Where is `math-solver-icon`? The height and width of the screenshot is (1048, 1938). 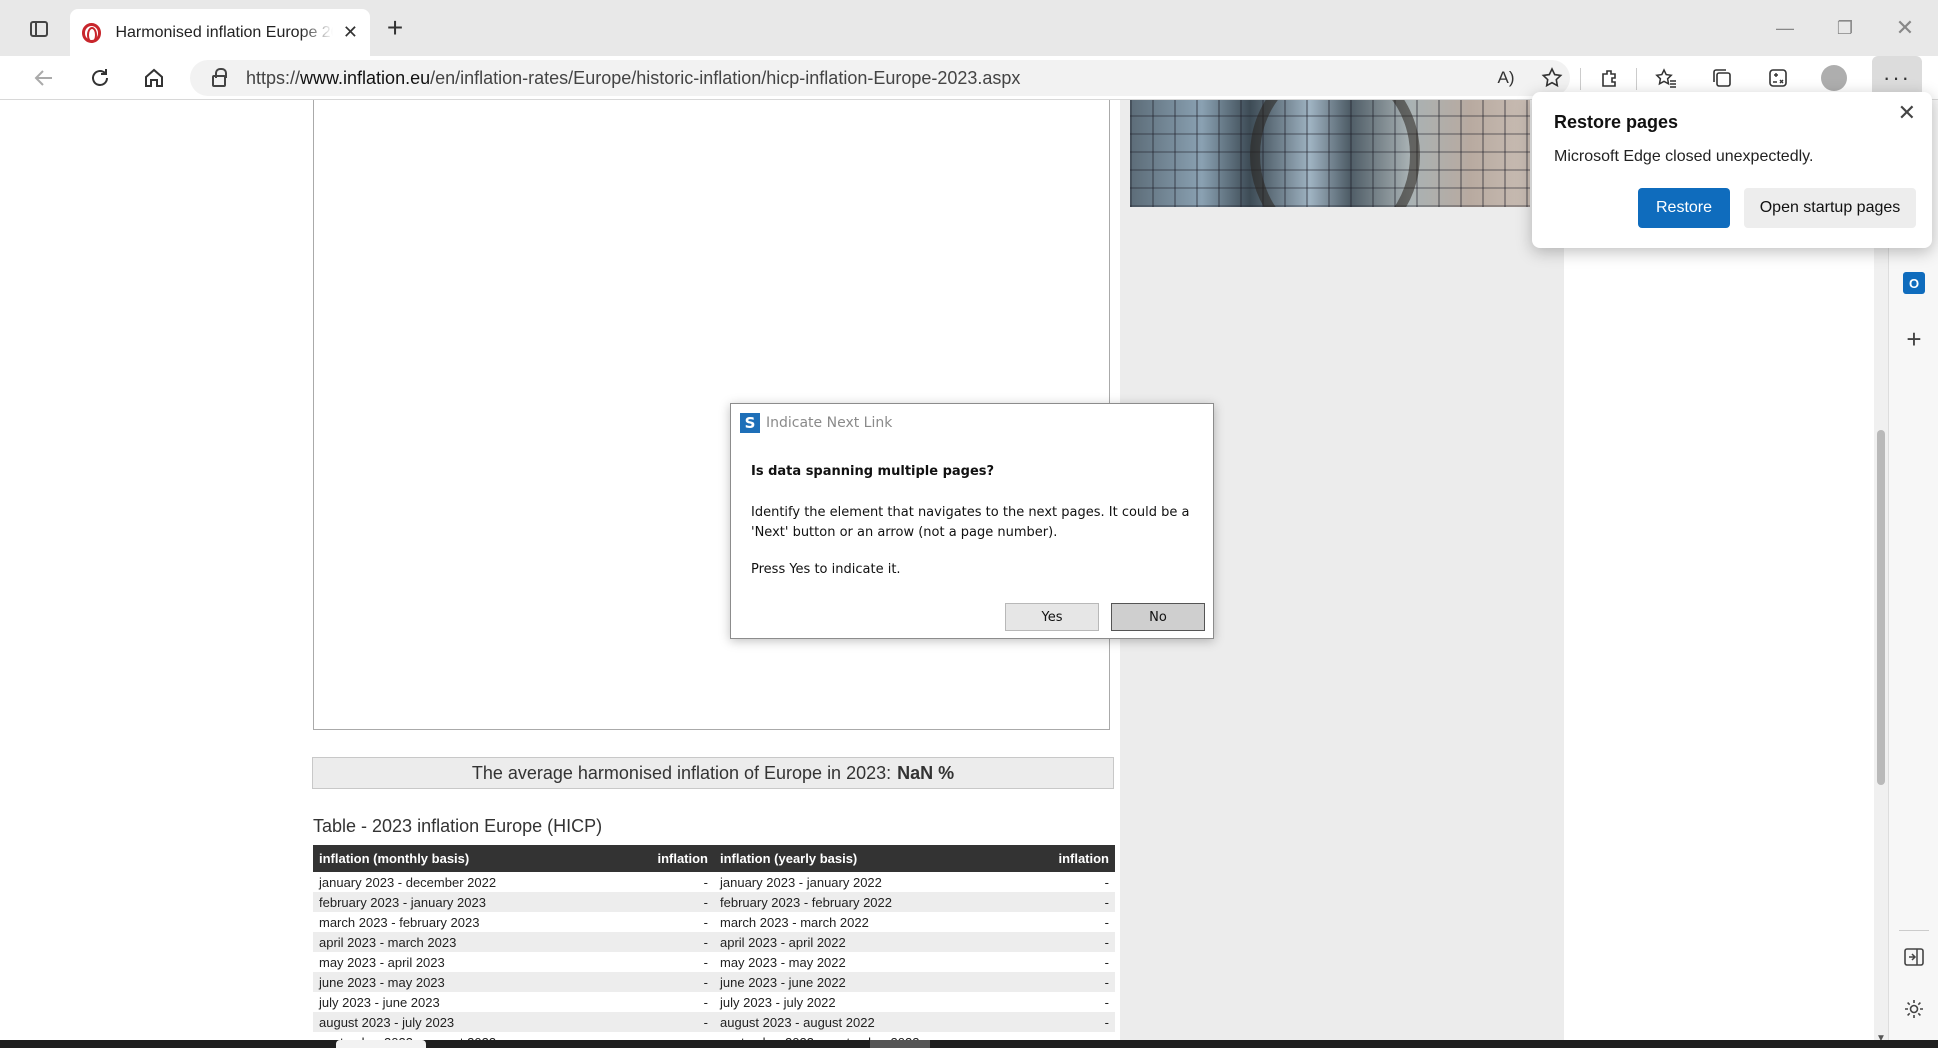
math-solver-icon is located at coordinates (1778, 78).